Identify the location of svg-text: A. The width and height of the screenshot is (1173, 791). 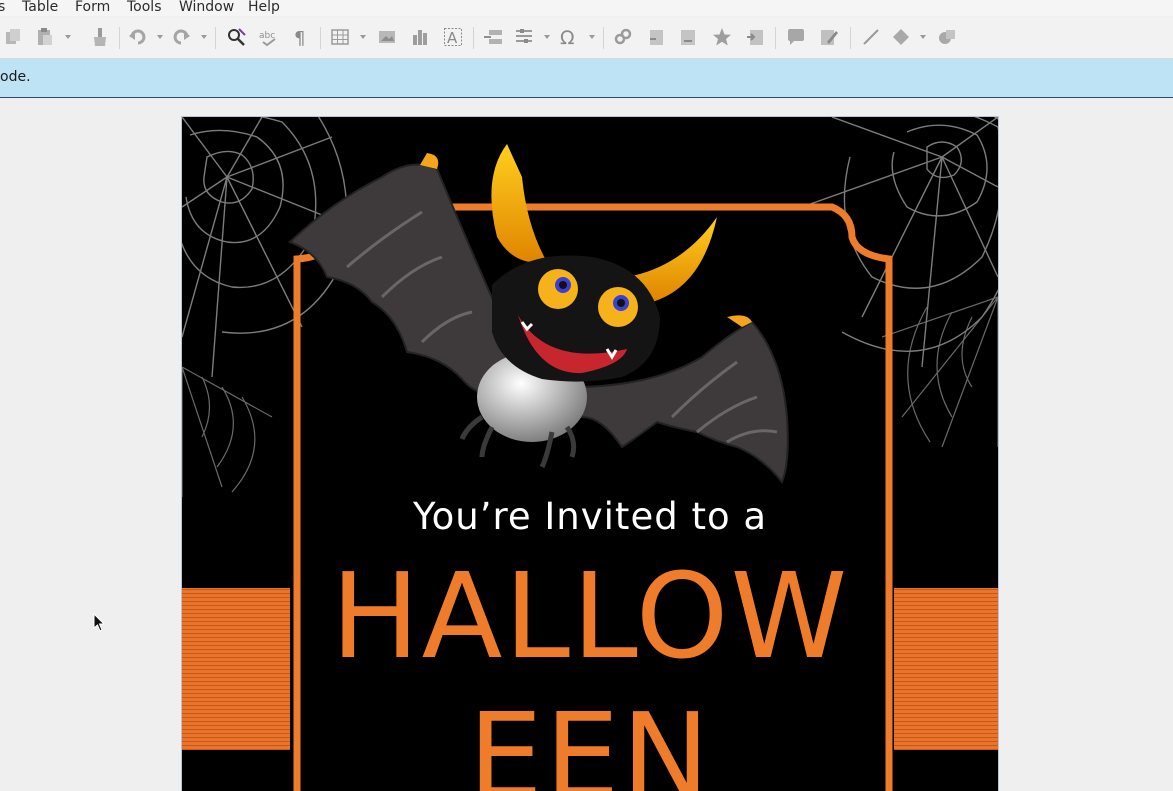
(452, 38).